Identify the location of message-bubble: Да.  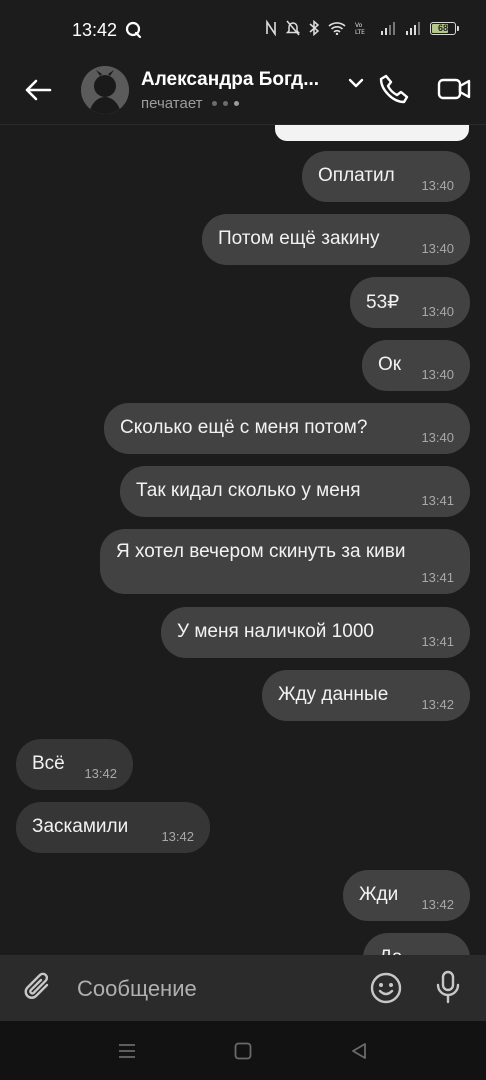
(416, 944).